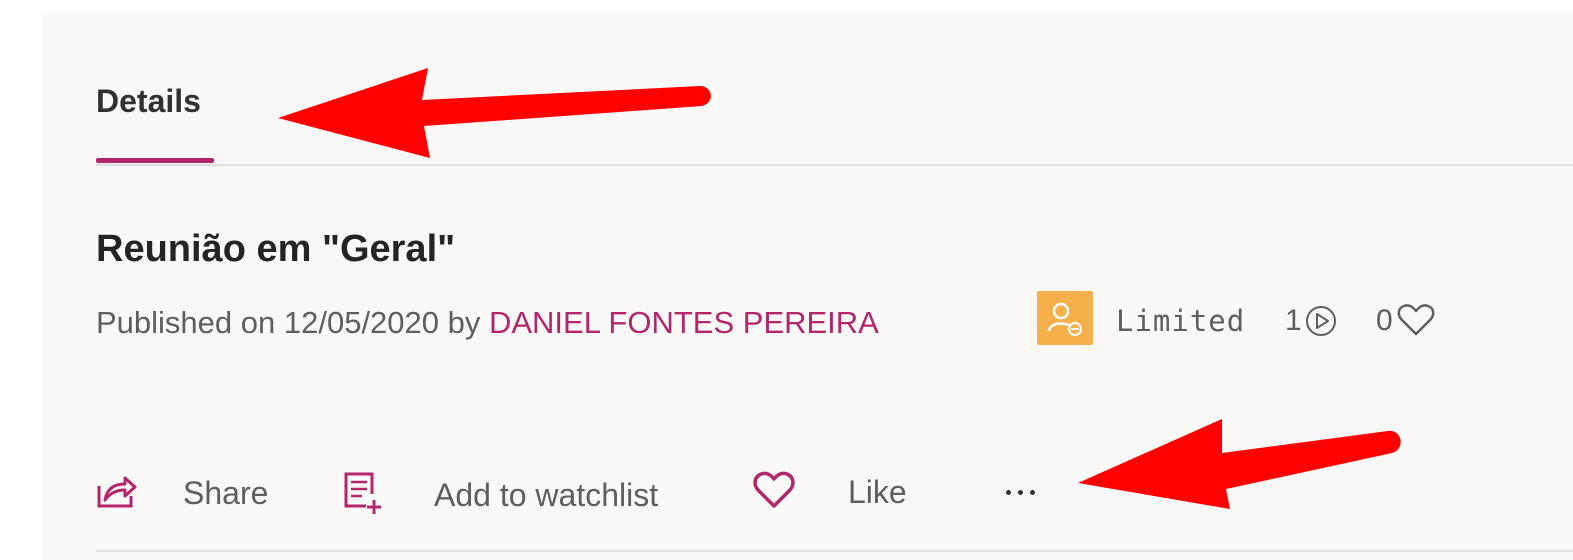 The image size is (1573, 560). What do you see at coordinates (546, 495) in the screenshot?
I see `watchlist-label: Add to watchlist` at bounding box center [546, 495].